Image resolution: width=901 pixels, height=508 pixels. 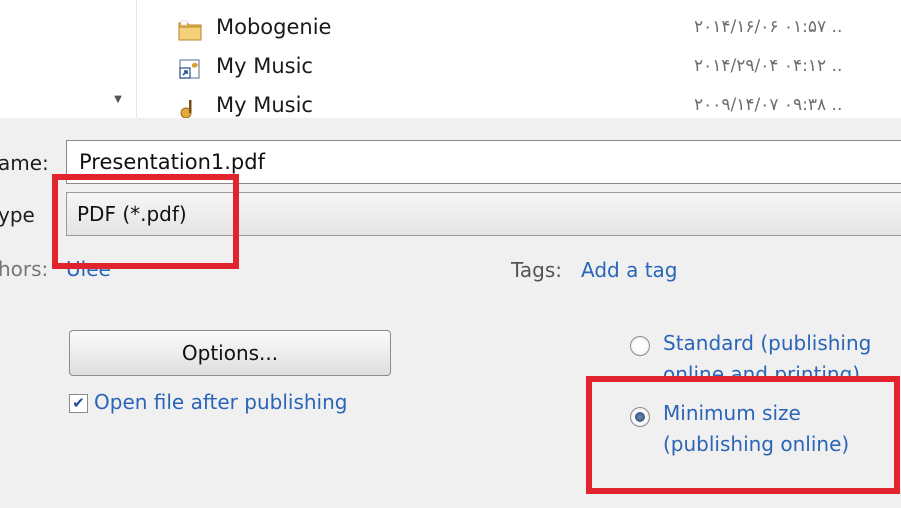 What do you see at coordinates (732, 413) in the screenshot?
I see `minimum-label-line1: Minimum size` at bounding box center [732, 413].